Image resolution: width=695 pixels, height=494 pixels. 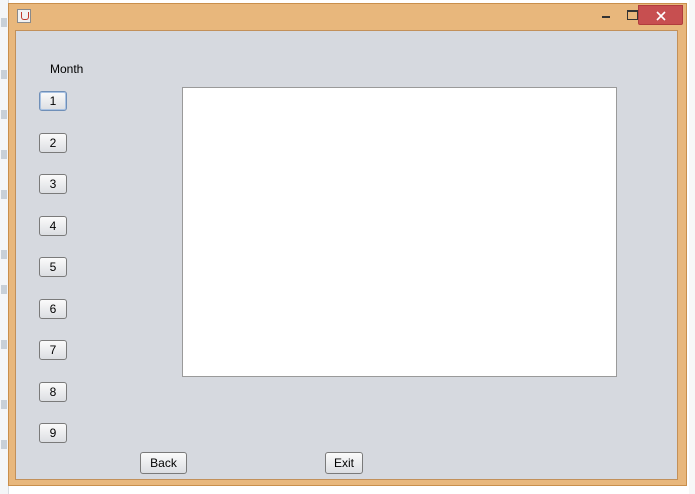 What do you see at coordinates (53, 392) in the screenshot?
I see `month-button-8: 8` at bounding box center [53, 392].